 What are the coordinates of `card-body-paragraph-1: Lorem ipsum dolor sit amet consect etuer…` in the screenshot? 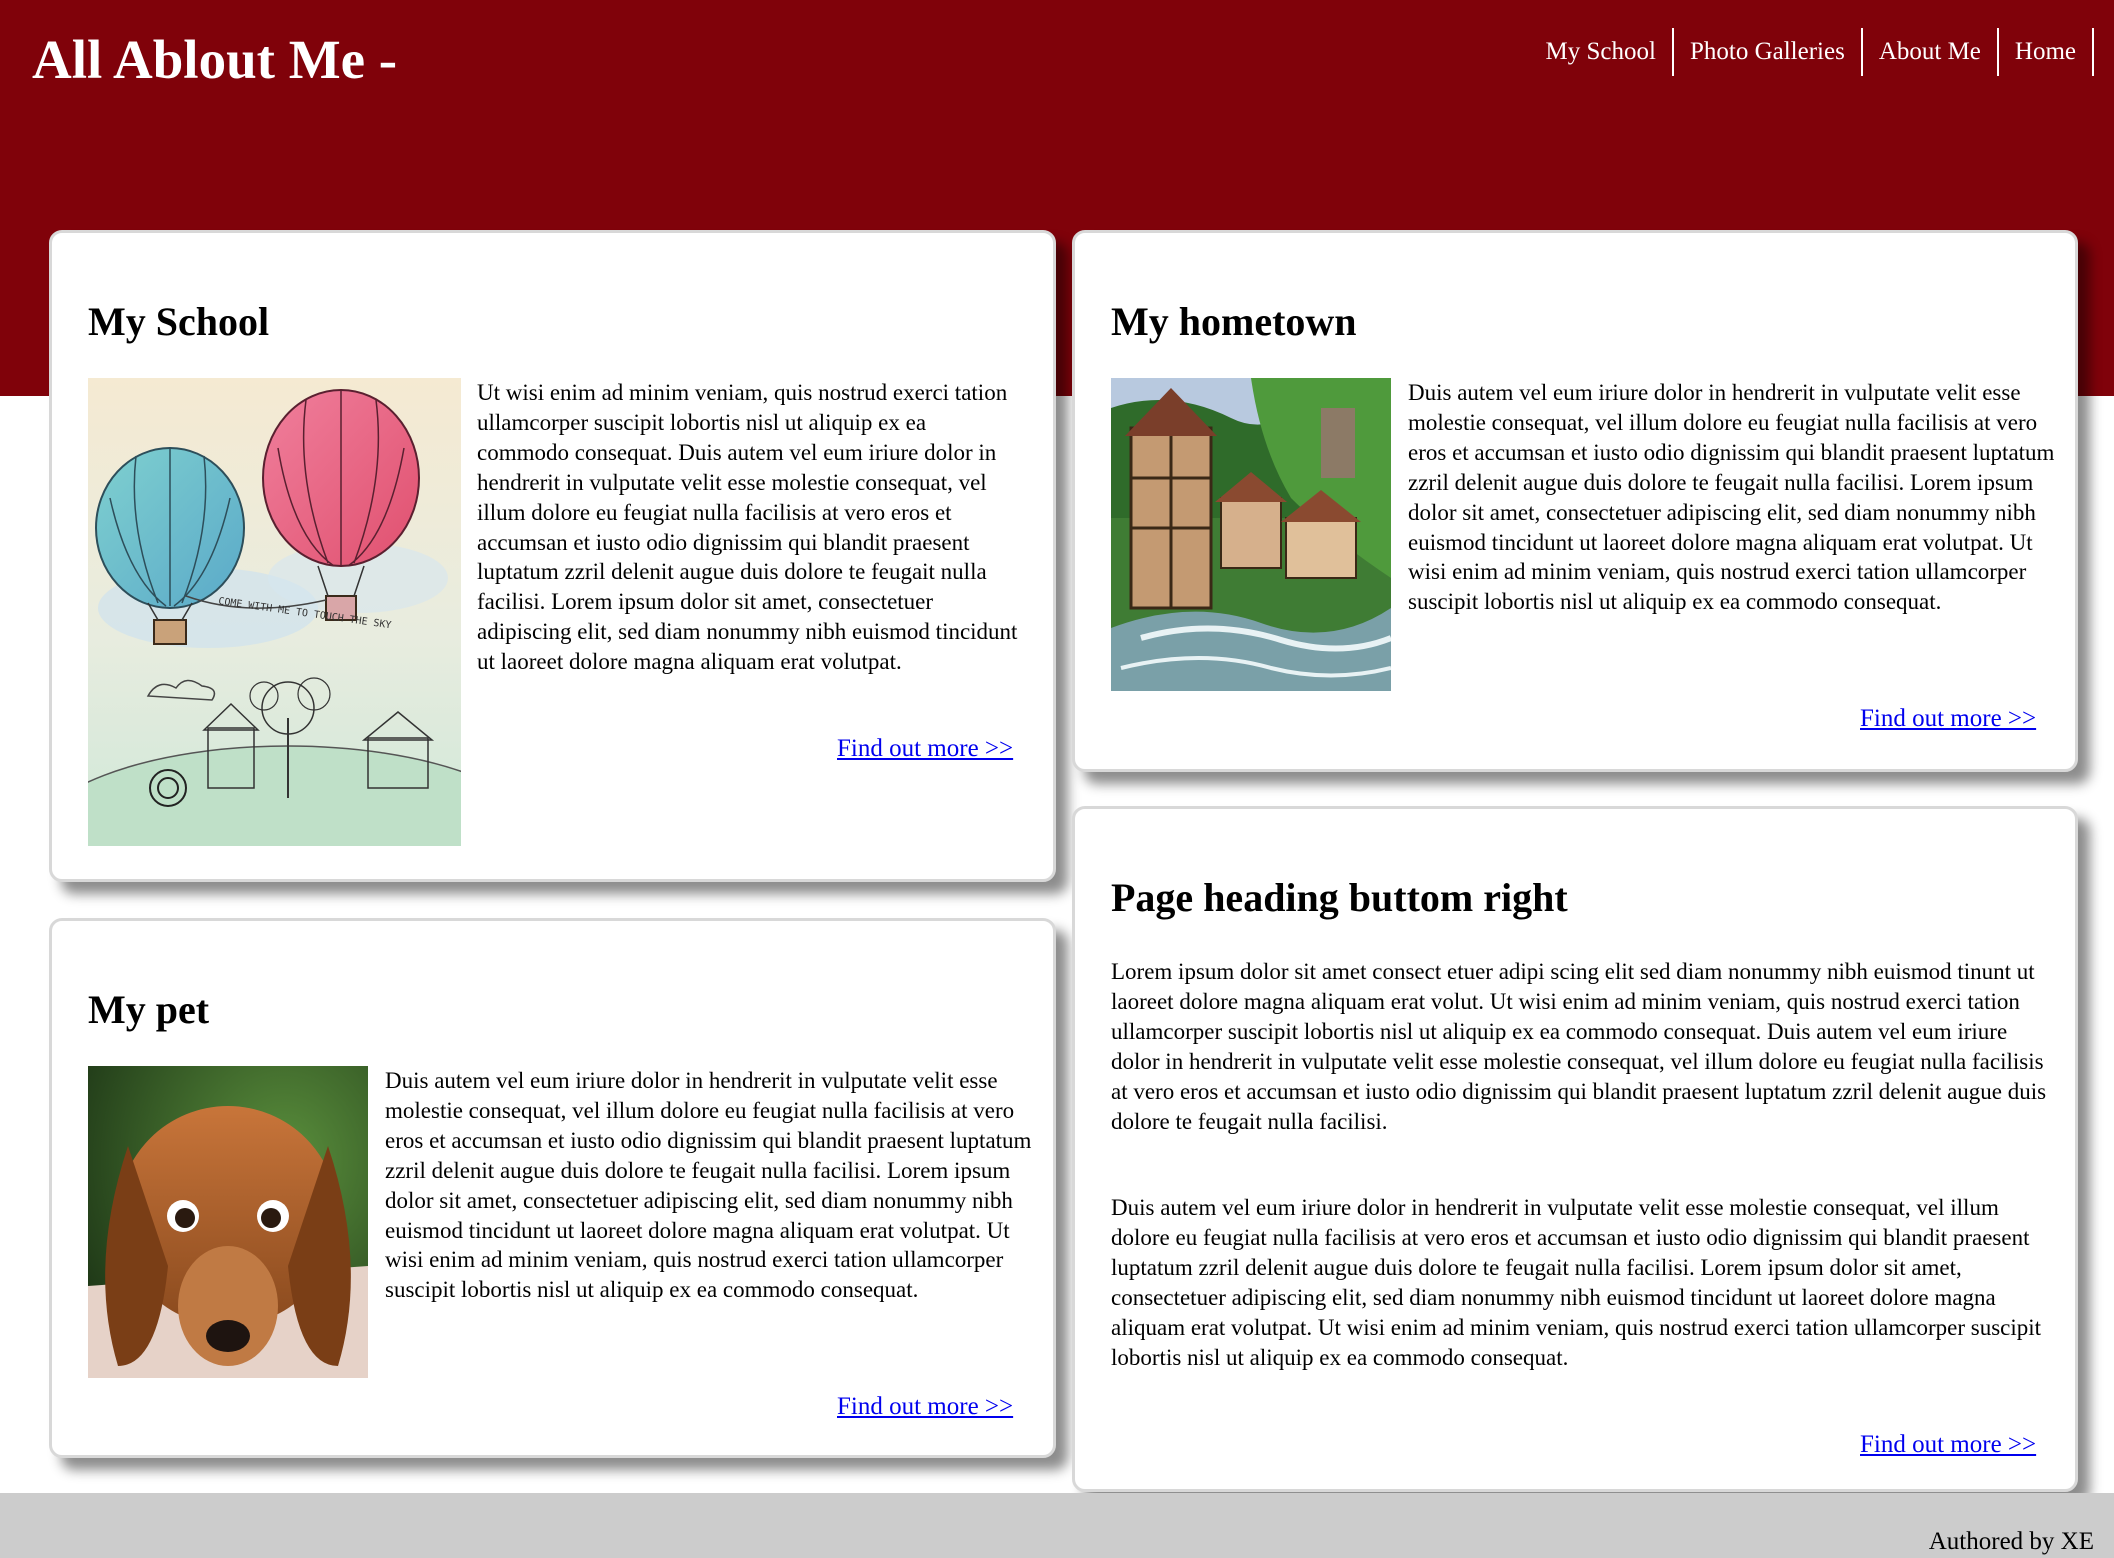 It's located at (1579, 1046).